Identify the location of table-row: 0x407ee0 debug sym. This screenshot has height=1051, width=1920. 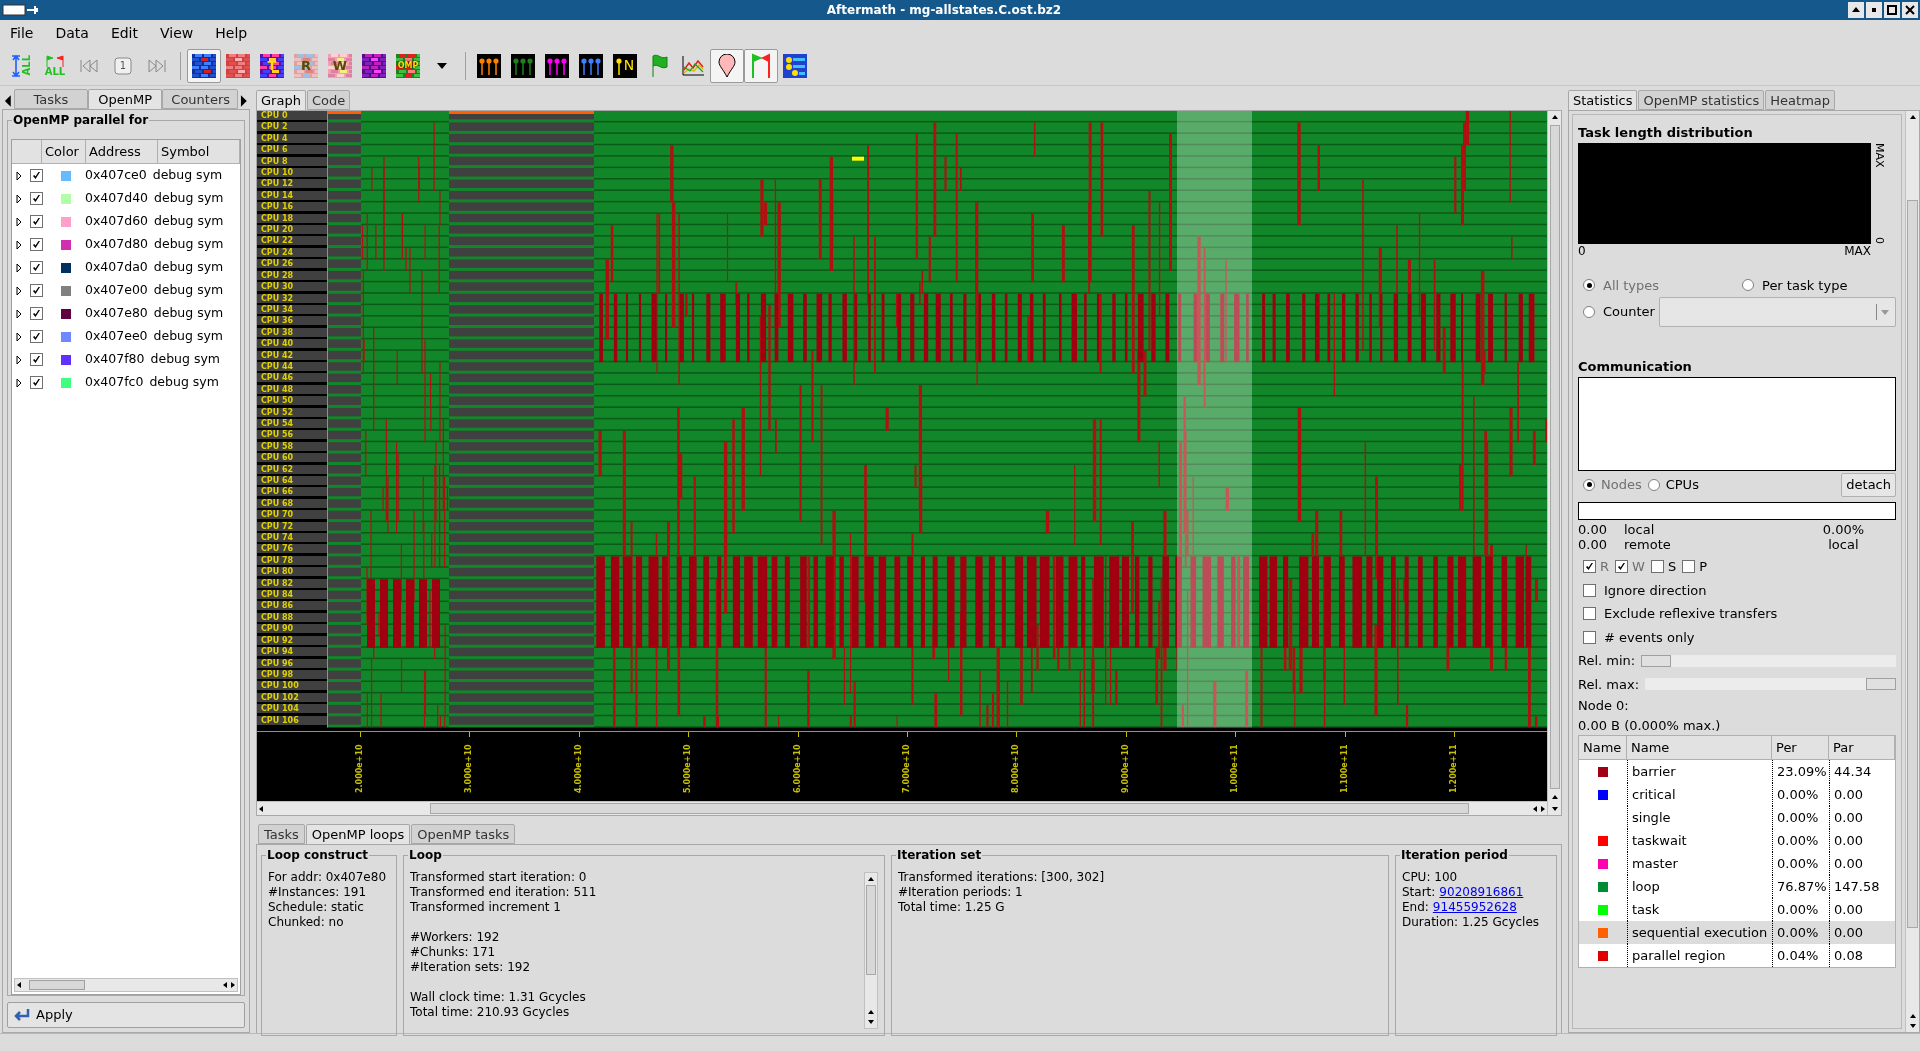
(126, 336).